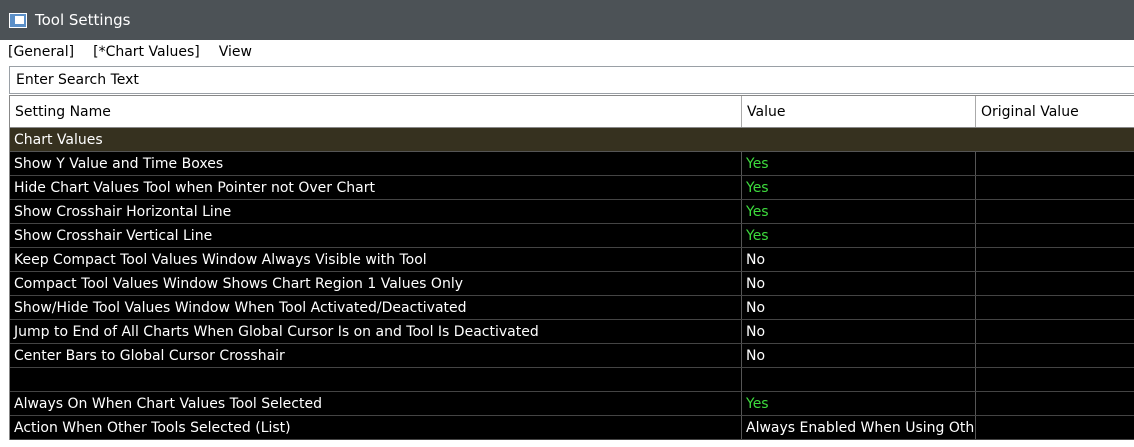 This screenshot has height=447, width=1134. Describe the element at coordinates (376, 111) in the screenshot. I see `column-header-setting-name: Setting Name` at that location.